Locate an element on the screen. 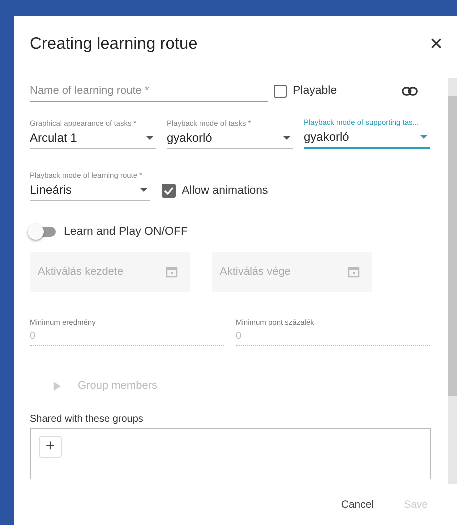 The height and width of the screenshot is (525, 457). playable-label: Playable is located at coordinates (315, 91).